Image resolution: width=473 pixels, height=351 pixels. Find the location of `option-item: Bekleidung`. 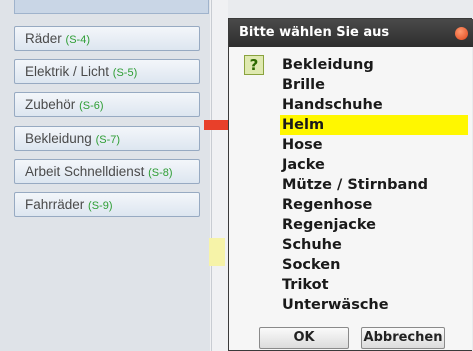

option-item: Bekleidung is located at coordinates (374, 65).